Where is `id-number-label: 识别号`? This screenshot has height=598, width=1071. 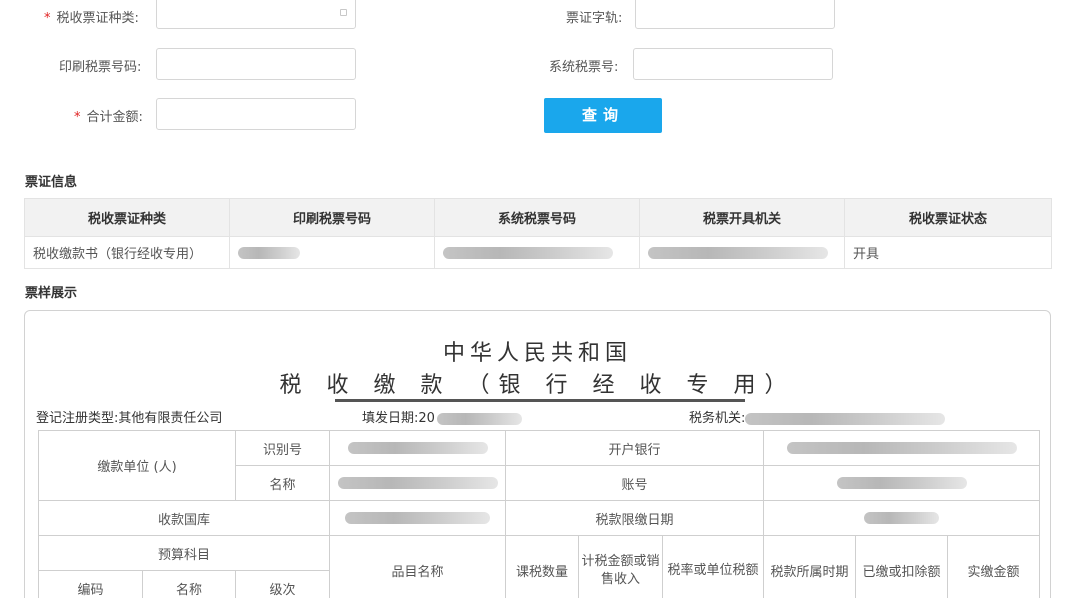 id-number-label: 识别号 is located at coordinates (282, 448).